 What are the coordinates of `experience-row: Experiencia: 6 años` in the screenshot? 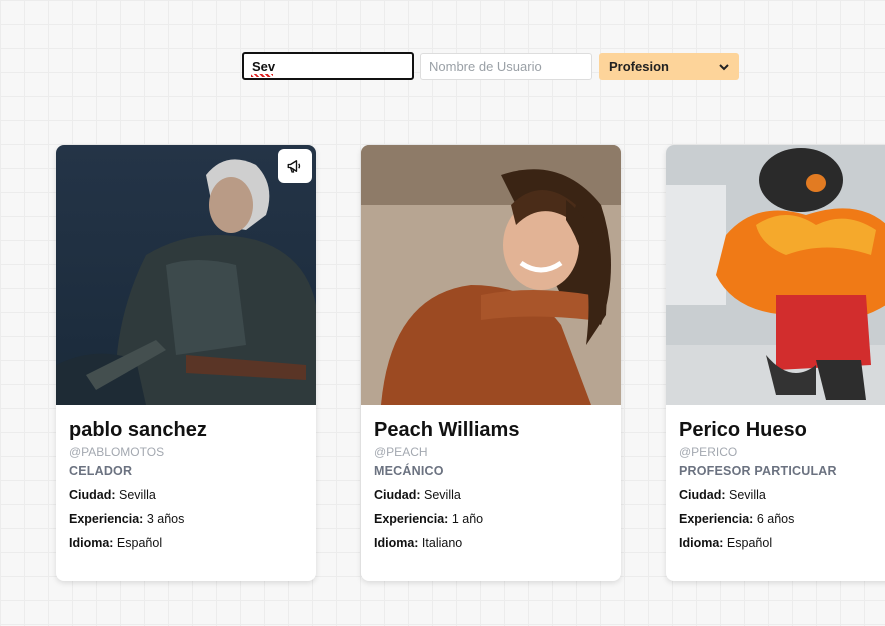 It's located at (782, 519).